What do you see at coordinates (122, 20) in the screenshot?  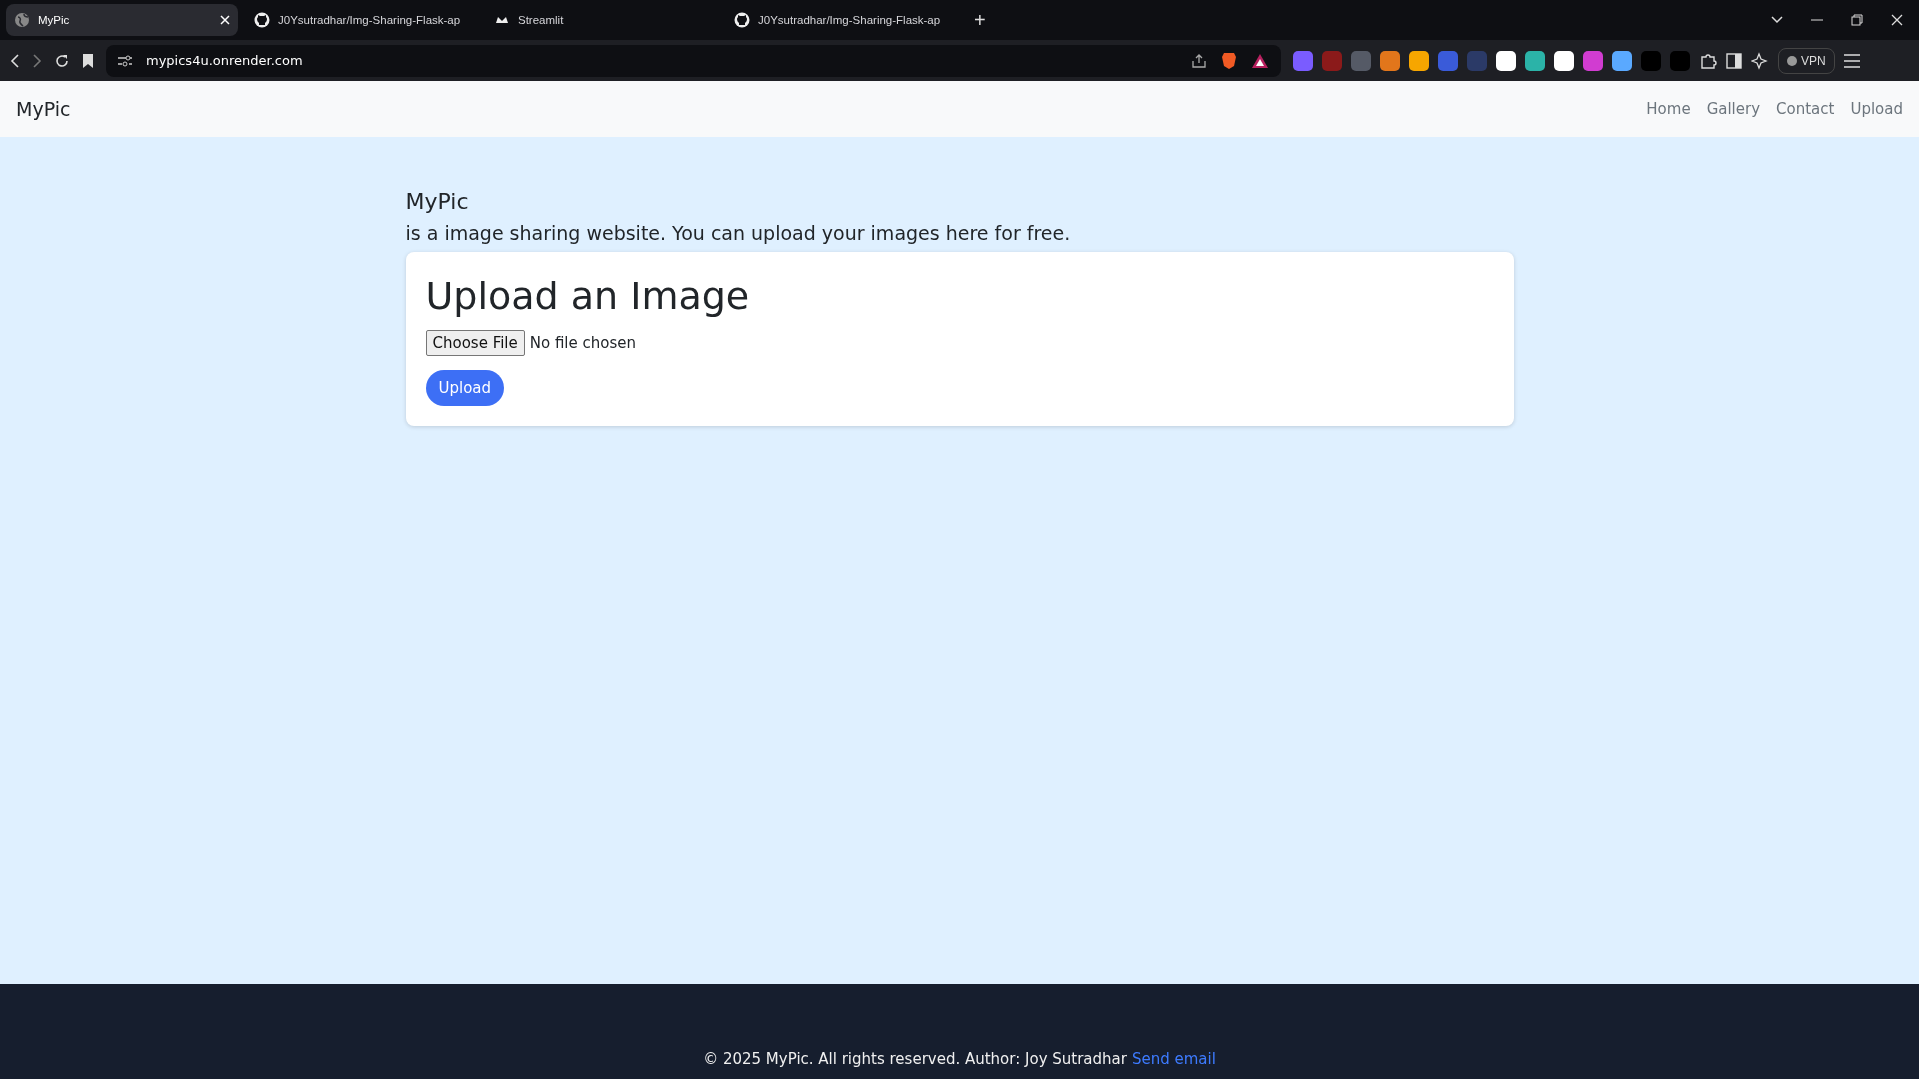 I see `browser-tab: MyPic` at bounding box center [122, 20].